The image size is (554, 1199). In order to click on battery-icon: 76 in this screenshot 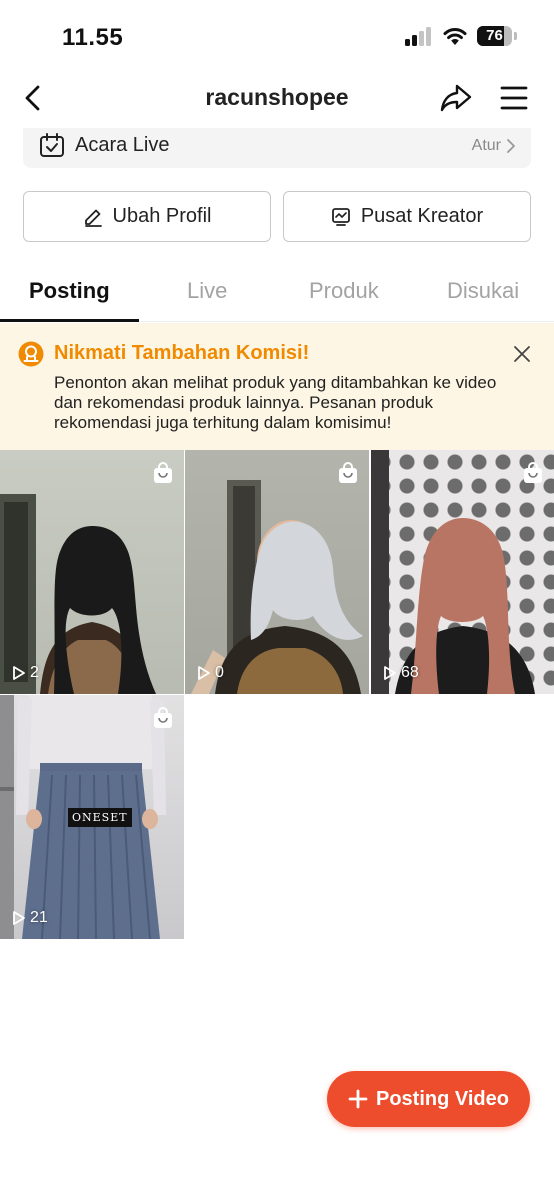, I will do `click(497, 36)`.